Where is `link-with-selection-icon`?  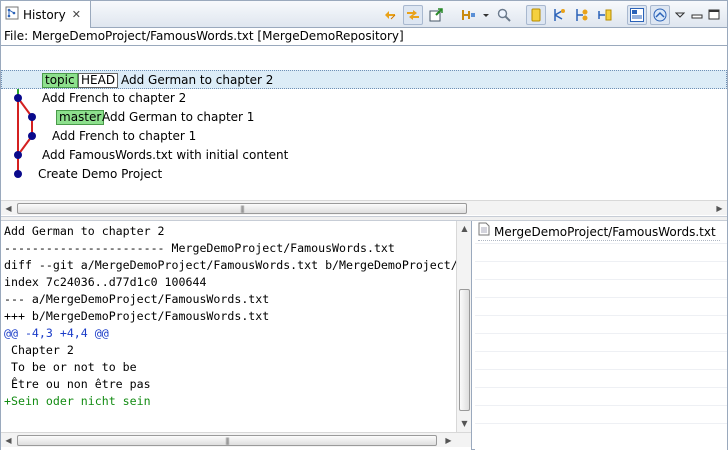
link-with-selection-icon is located at coordinates (390, 15).